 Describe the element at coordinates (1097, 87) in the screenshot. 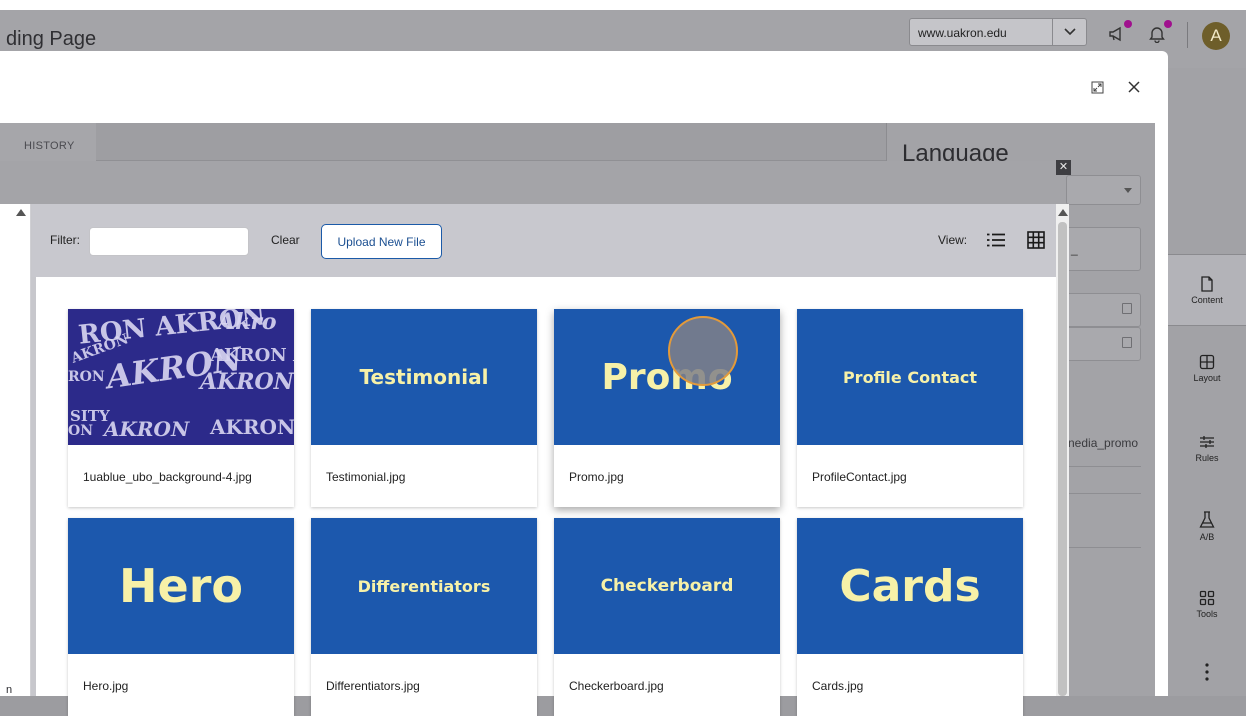

I see `expand-icon` at that location.